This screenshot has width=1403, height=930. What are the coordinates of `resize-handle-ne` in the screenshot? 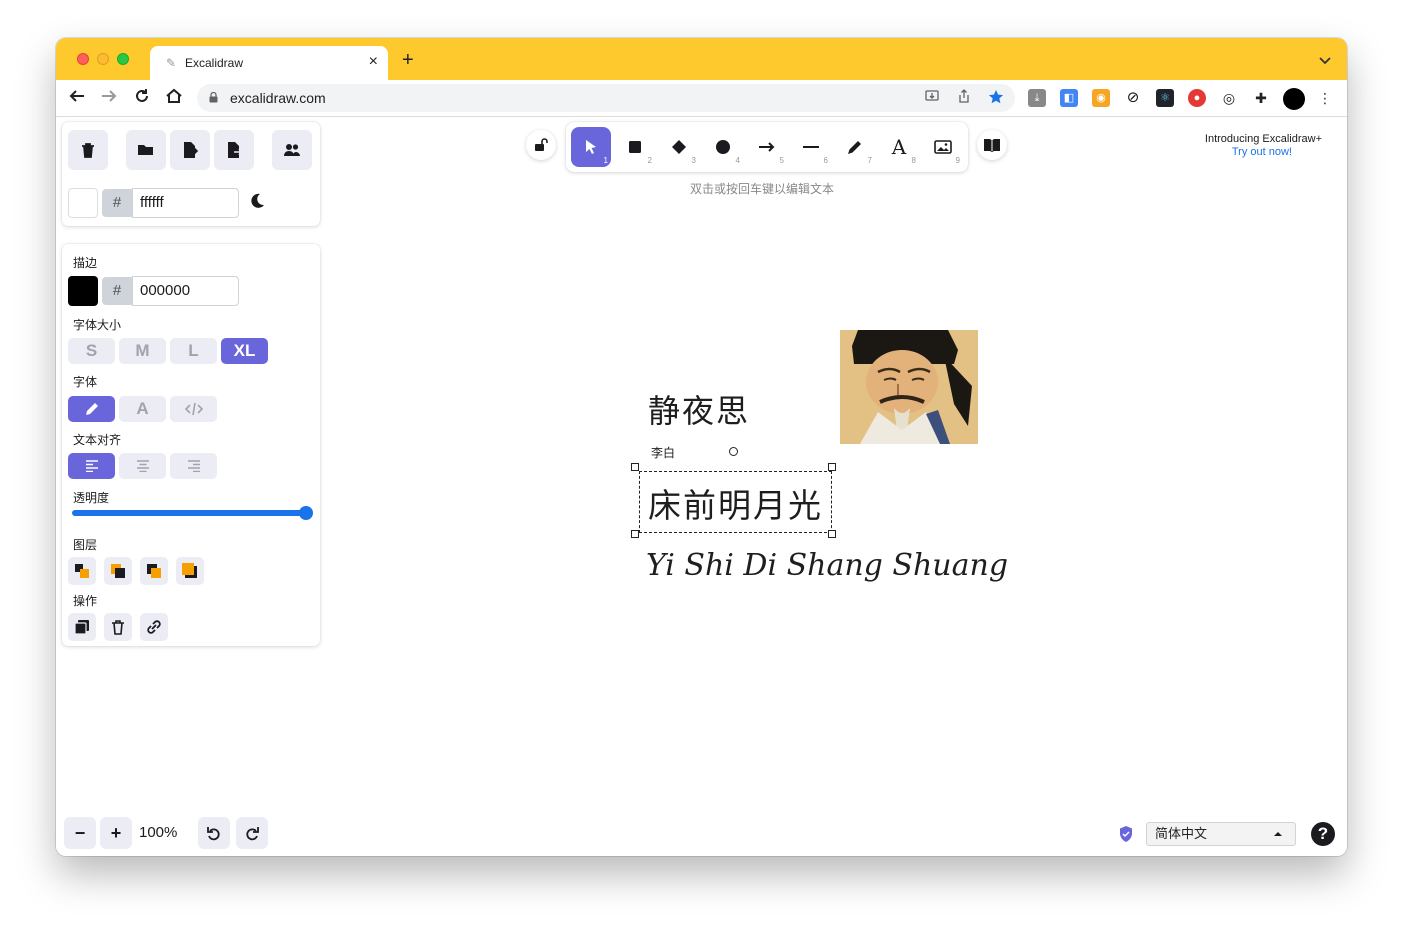 It's located at (832, 467).